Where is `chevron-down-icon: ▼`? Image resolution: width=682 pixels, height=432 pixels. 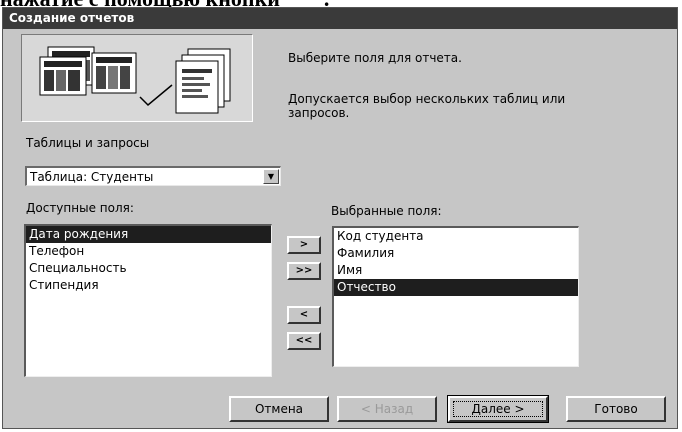
chevron-down-icon: ▼ is located at coordinates (271, 176).